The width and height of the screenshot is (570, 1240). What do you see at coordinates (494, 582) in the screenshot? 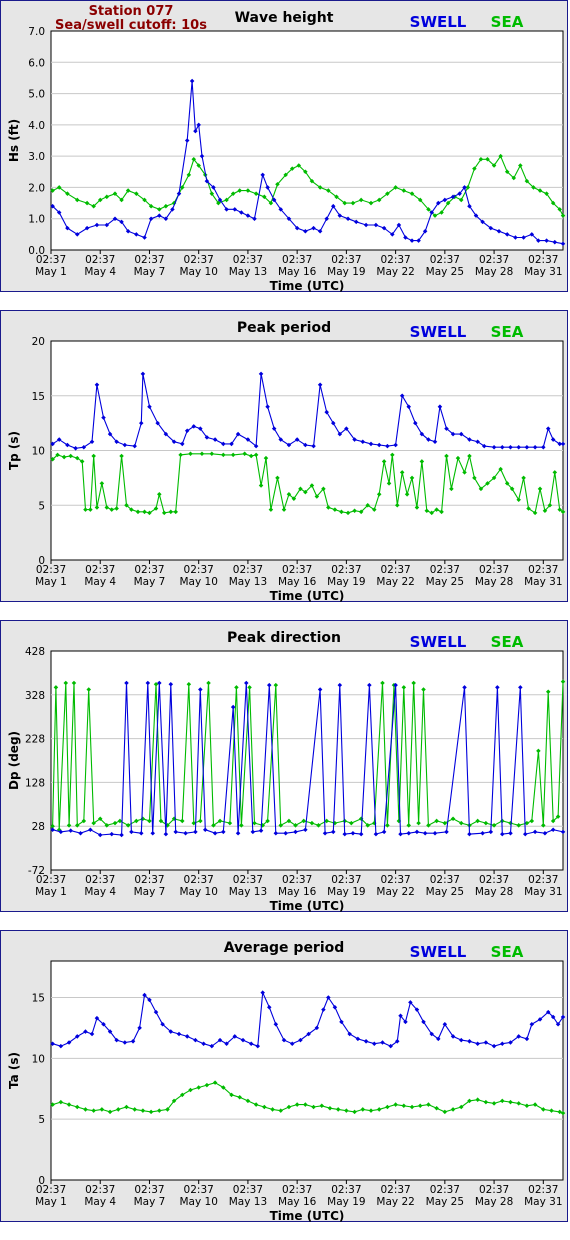
I see `x-tick-date: May 28` at bounding box center [494, 582].